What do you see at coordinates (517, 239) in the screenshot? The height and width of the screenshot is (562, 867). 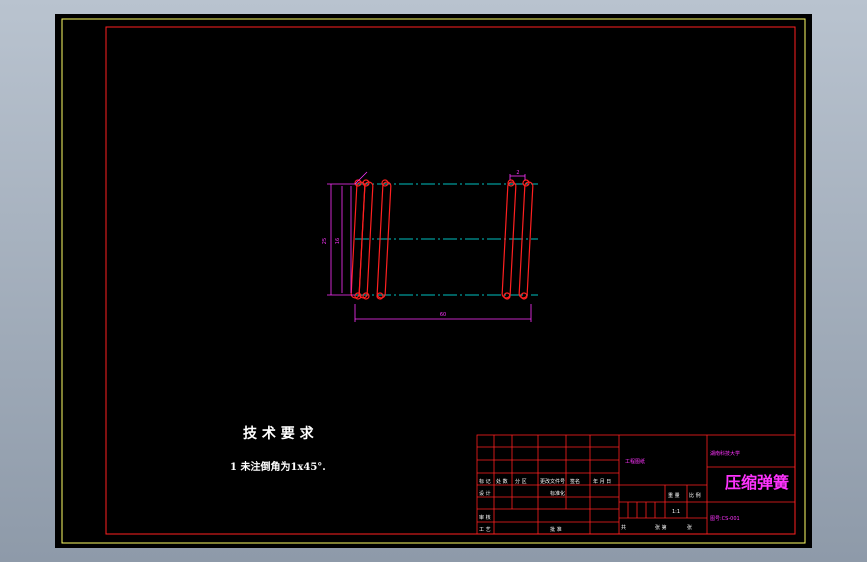 I see `spring-right-coils` at bounding box center [517, 239].